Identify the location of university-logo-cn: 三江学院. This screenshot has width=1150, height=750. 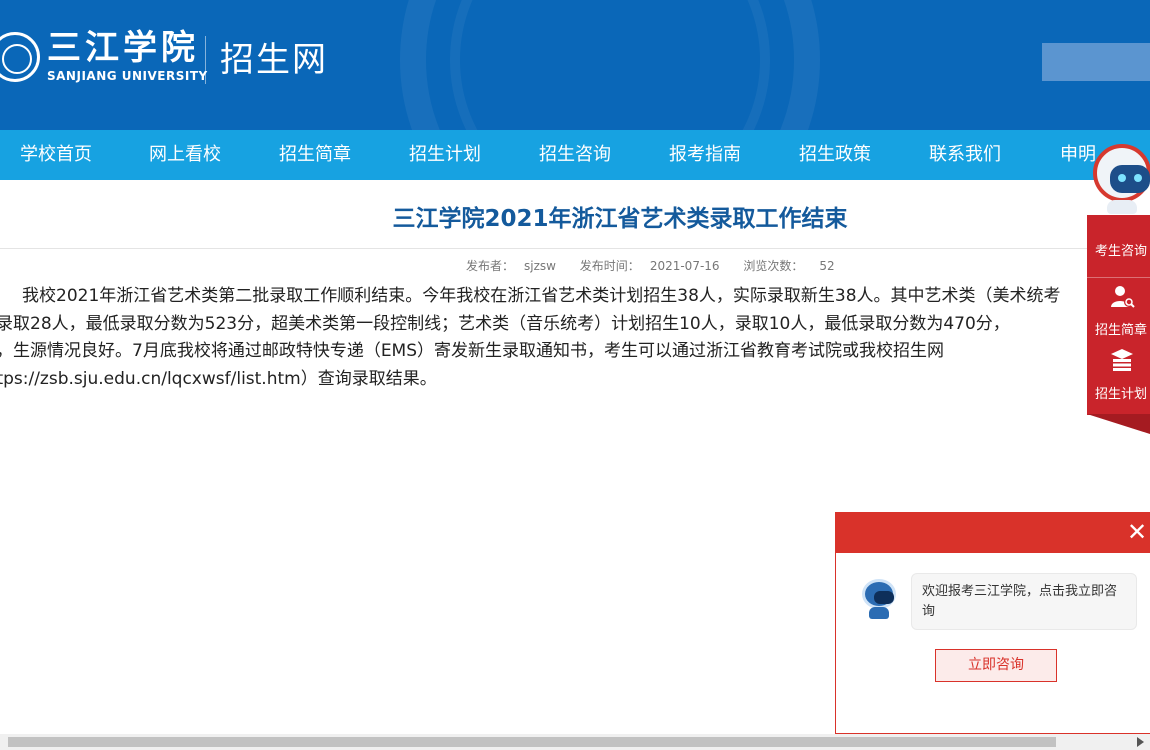
(123, 48).